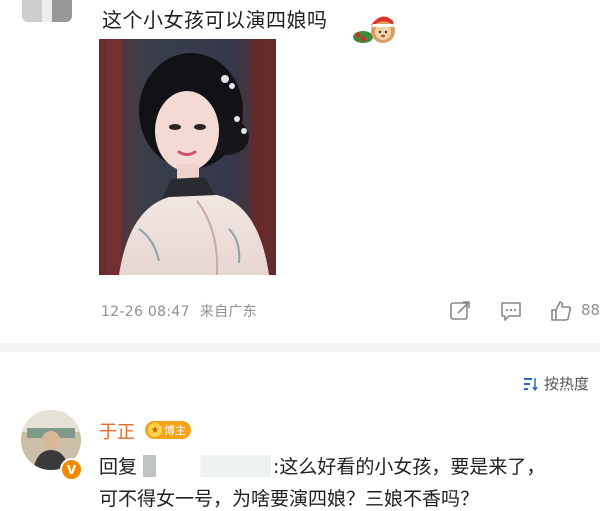 The image size is (600, 511). What do you see at coordinates (175, 430) in the screenshot?
I see `author-badge-label: 博主` at bounding box center [175, 430].